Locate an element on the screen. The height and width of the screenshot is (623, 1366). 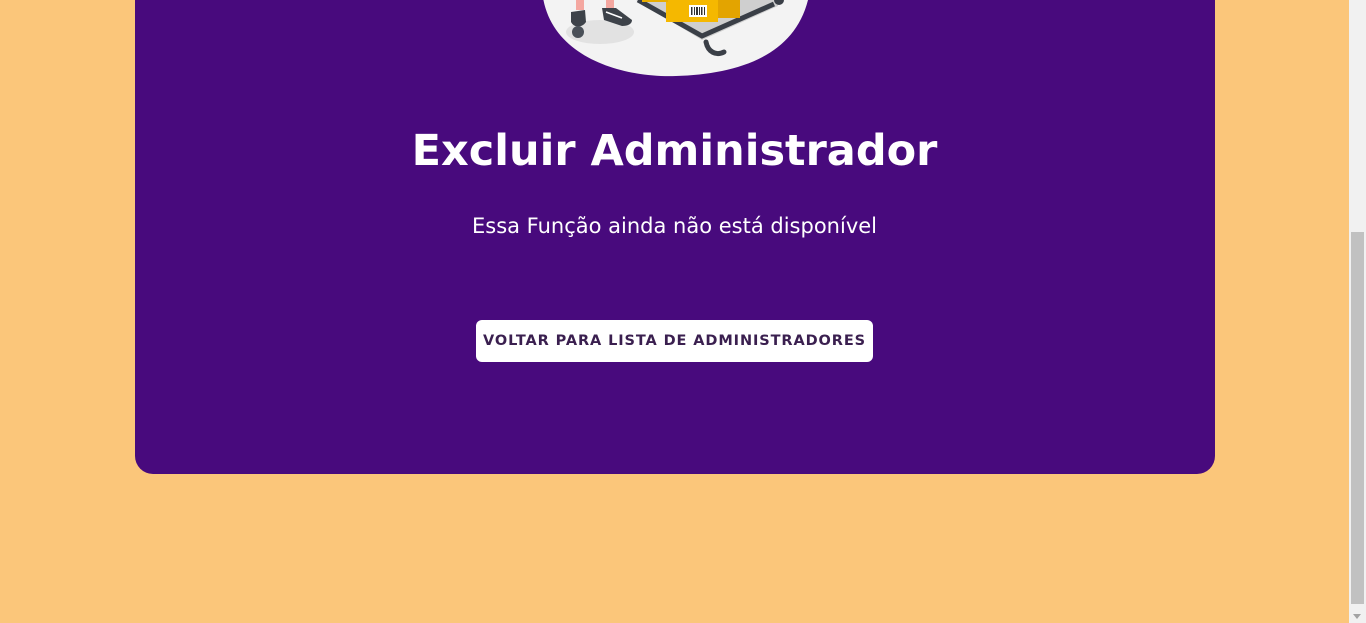
scroll-down-arrow-icon is located at coordinates (1357, 616).